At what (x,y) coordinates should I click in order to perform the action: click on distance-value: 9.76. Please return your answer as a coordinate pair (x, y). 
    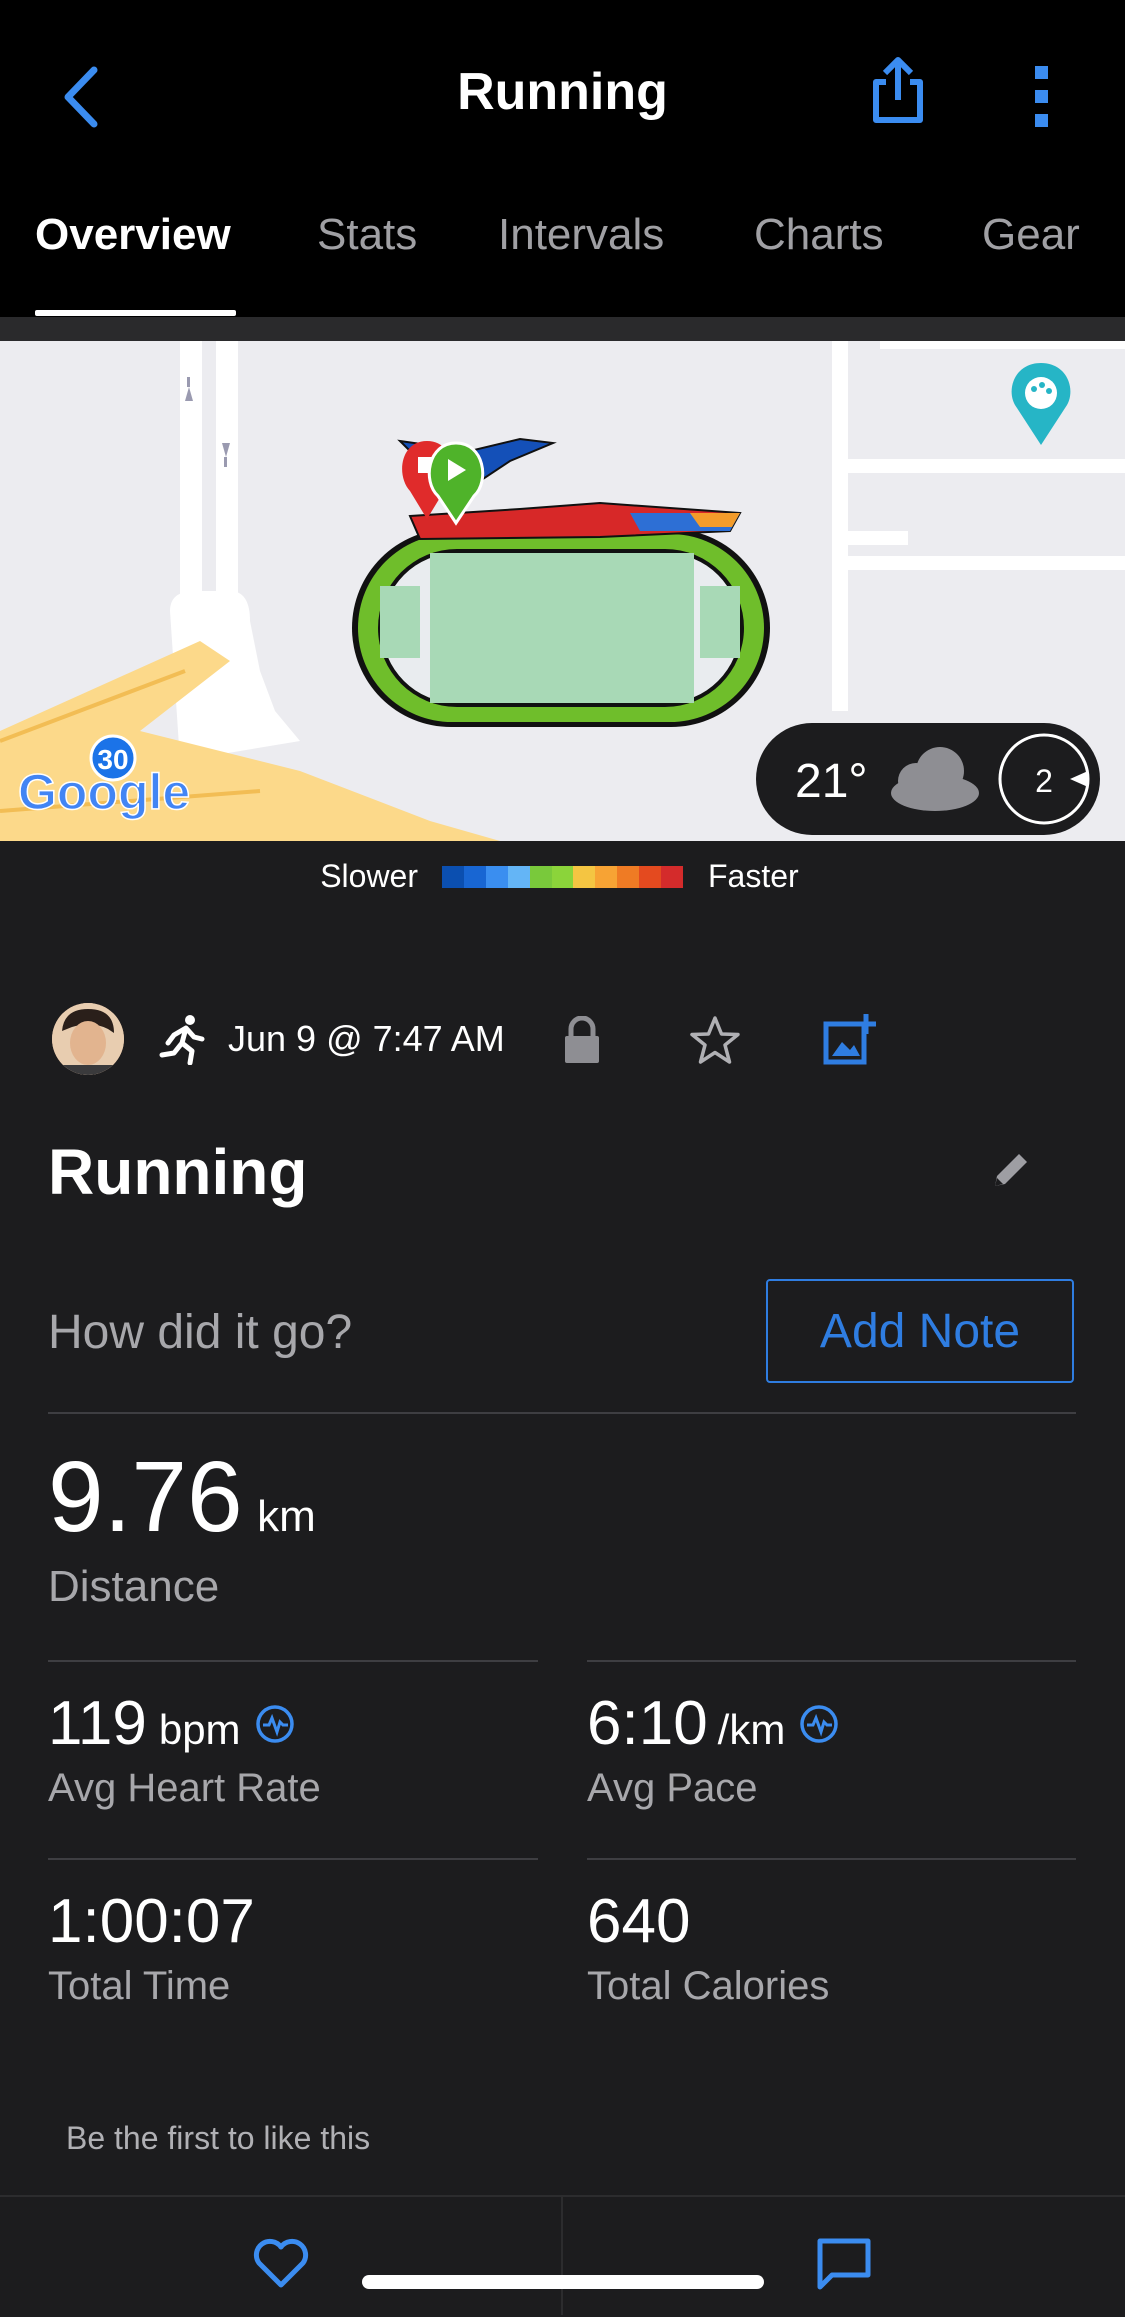
    Looking at the image, I should click on (145, 1497).